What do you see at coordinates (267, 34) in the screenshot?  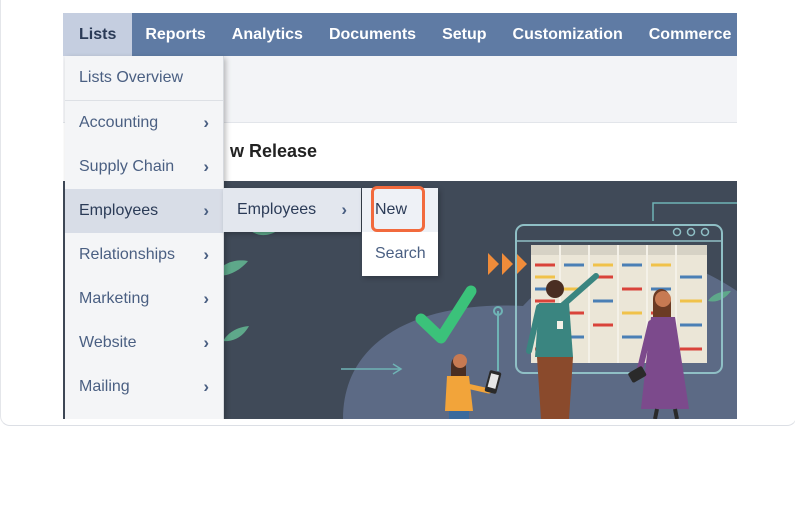 I see `nav-analytics: Analytics` at bounding box center [267, 34].